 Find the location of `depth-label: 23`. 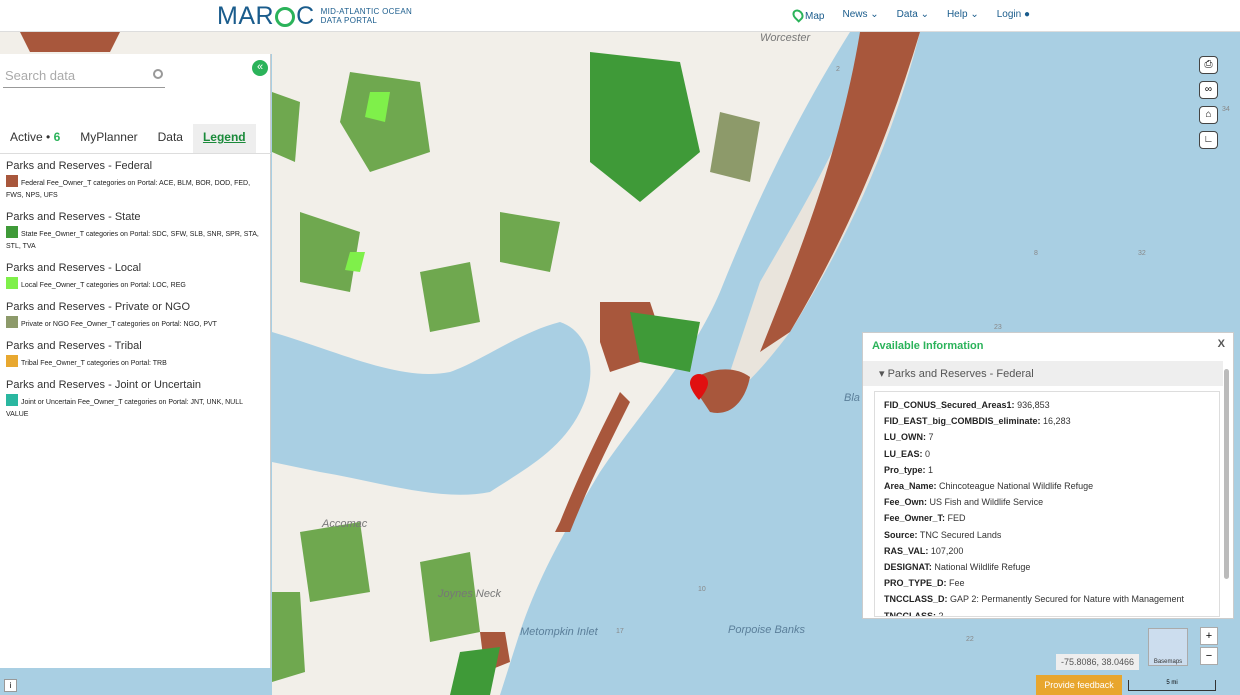

depth-label: 23 is located at coordinates (998, 327).